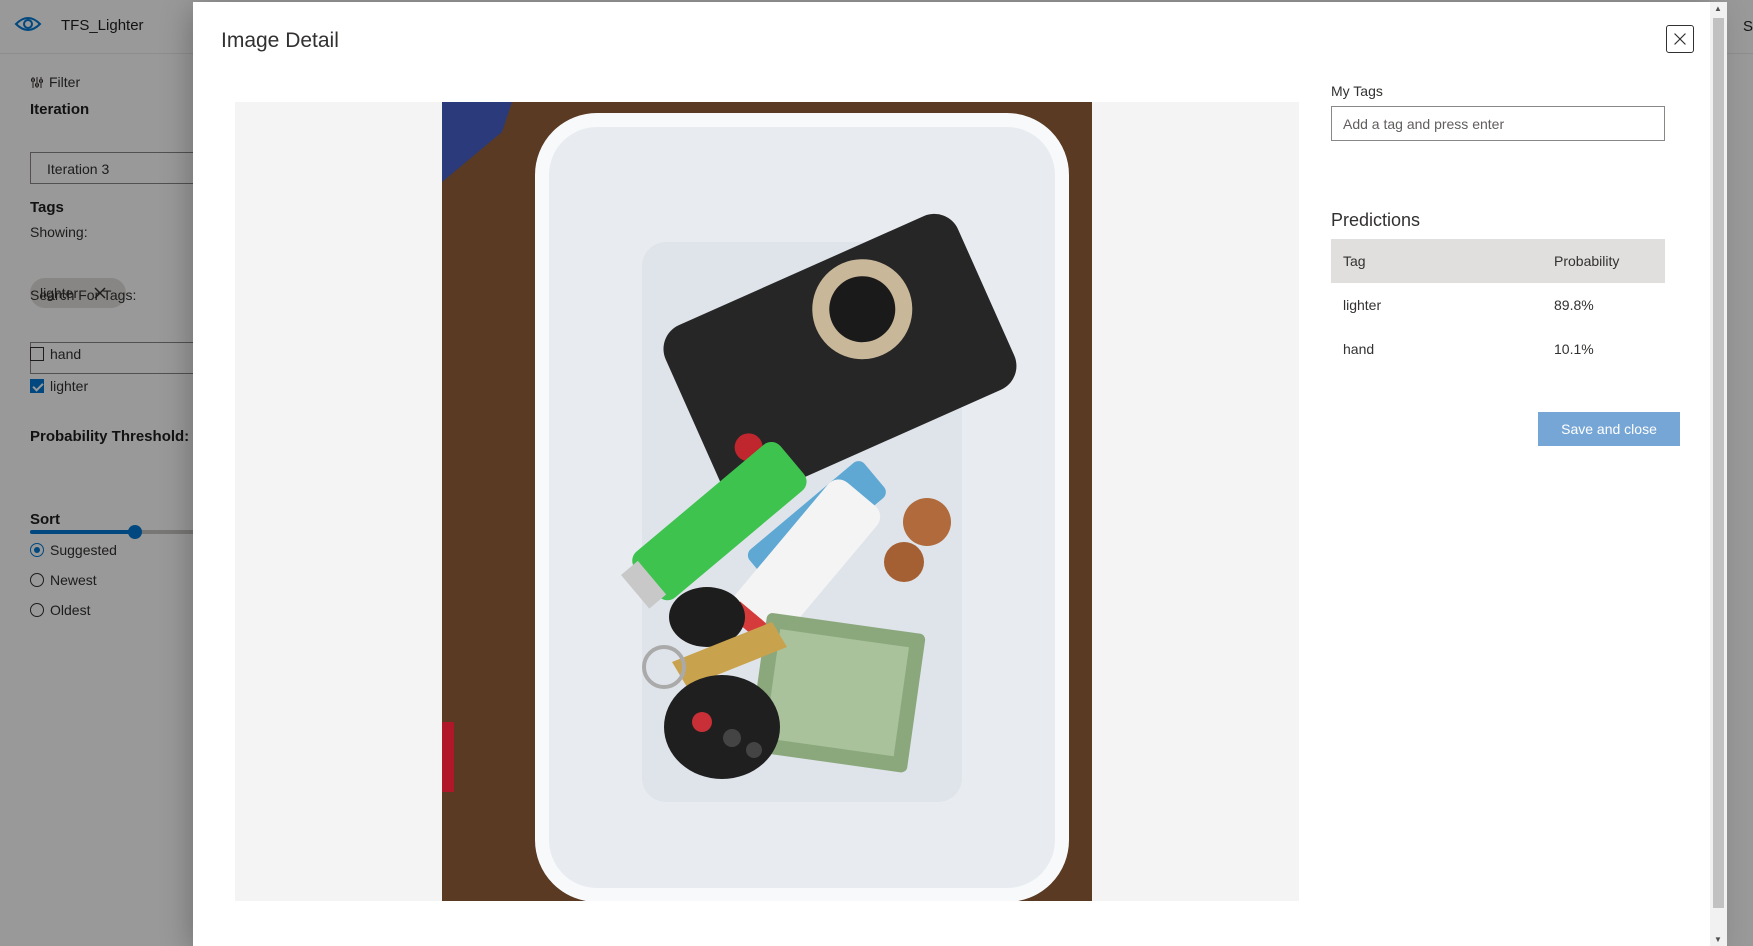 The height and width of the screenshot is (946, 1753). What do you see at coordinates (1376, 220) in the screenshot?
I see `predictions-title: Predictions` at bounding box center [1376, 220].